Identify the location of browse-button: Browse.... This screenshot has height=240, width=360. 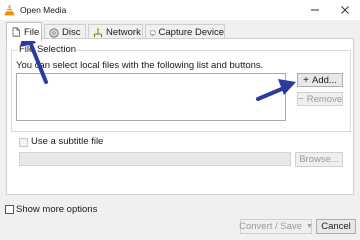
(319, 159).